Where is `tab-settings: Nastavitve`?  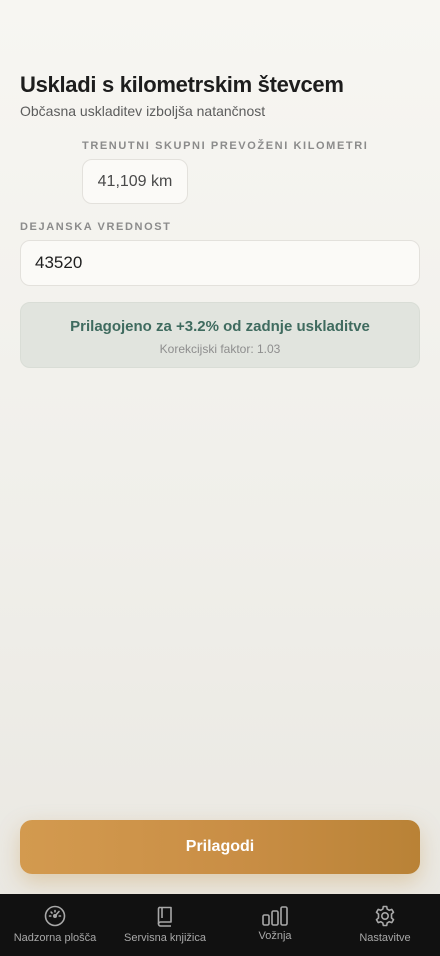
tab-settings: Nastavitve is located at coordinates (385, 925).